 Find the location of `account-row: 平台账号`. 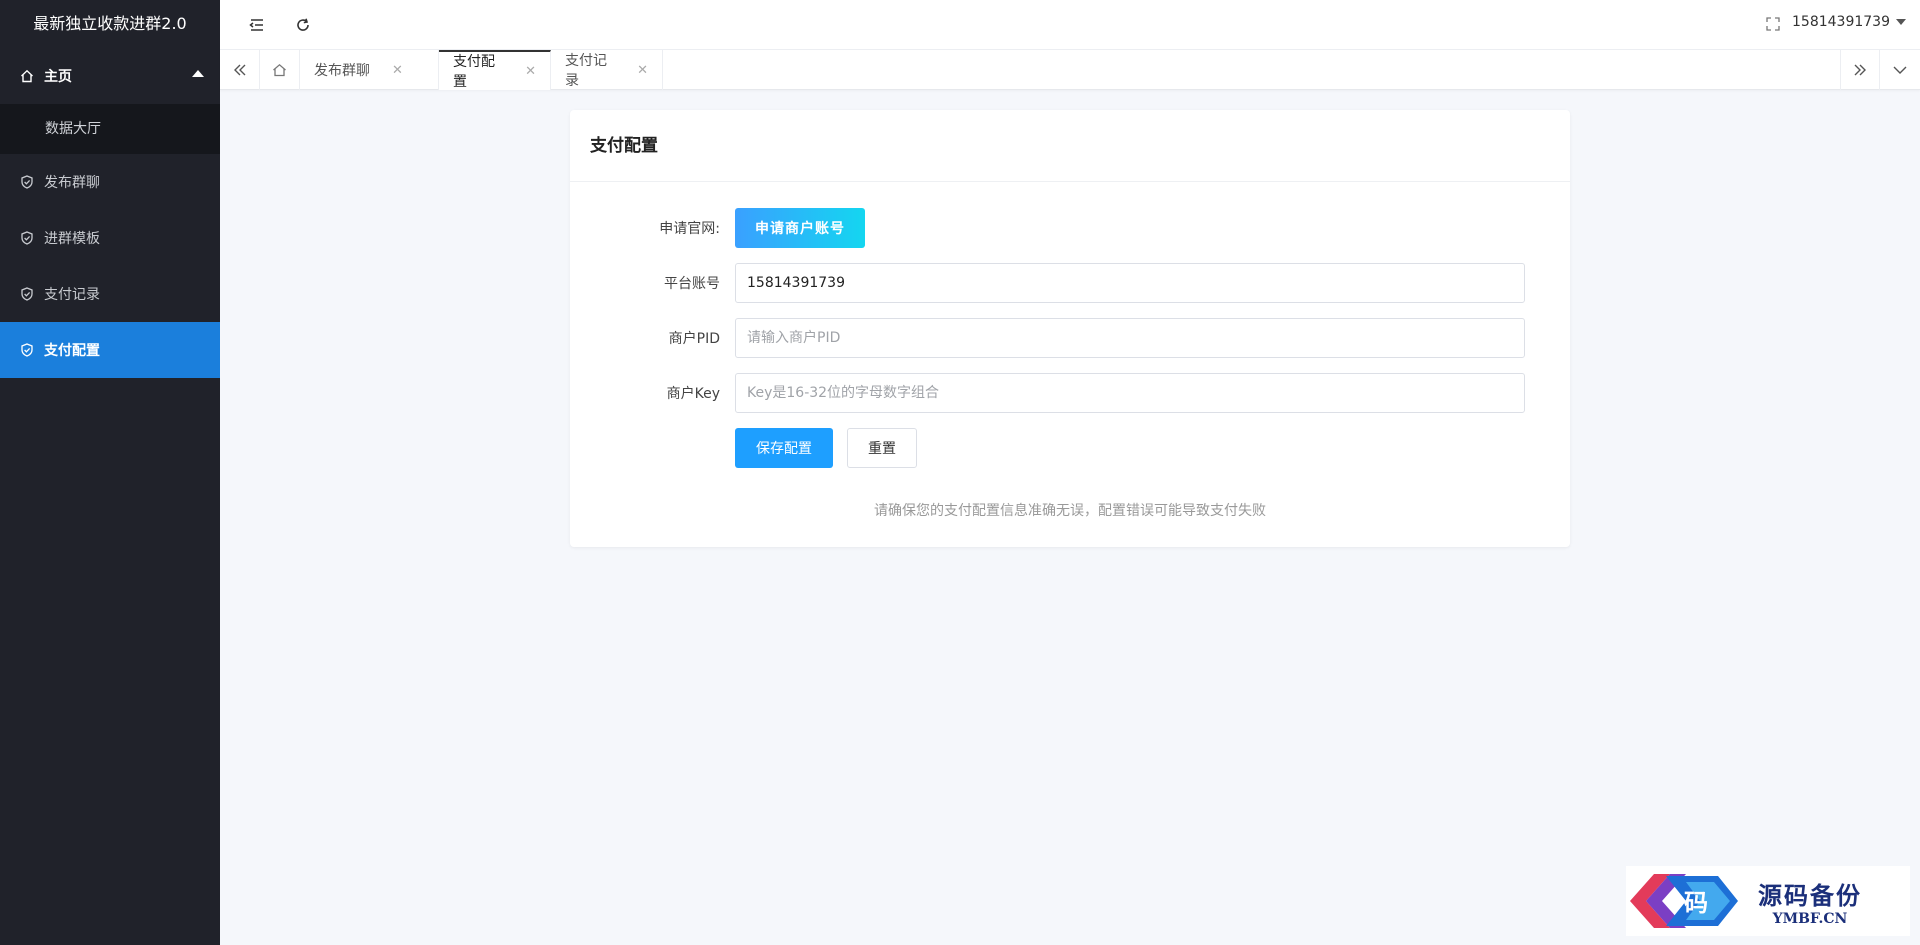

account-row: 平台账号 is located at coordinates (1070, 283).